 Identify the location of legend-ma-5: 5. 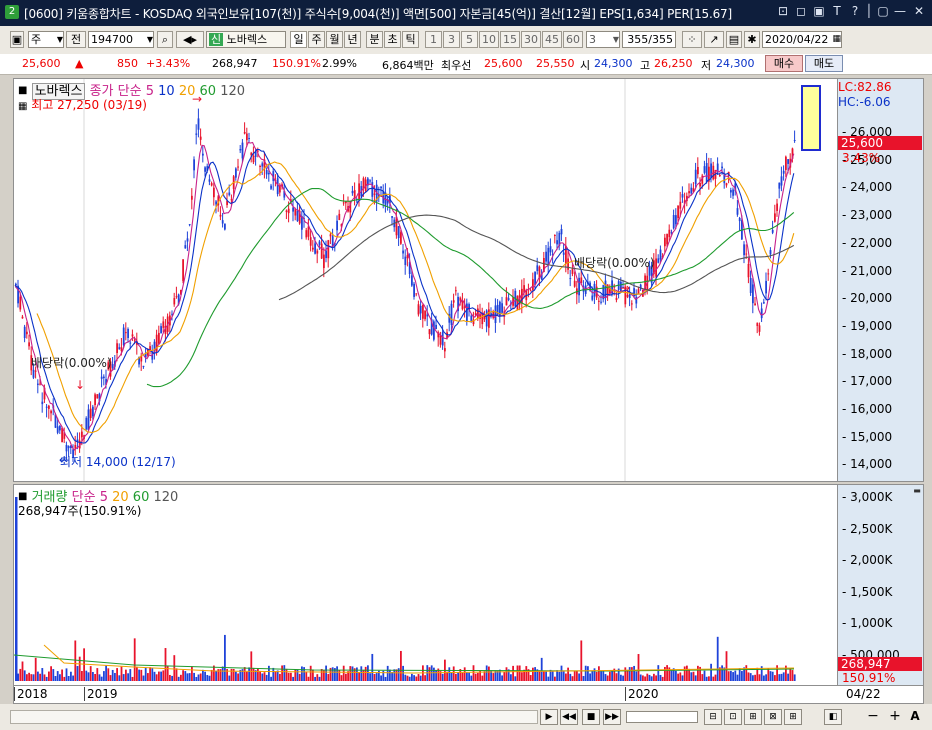
(150, 91).